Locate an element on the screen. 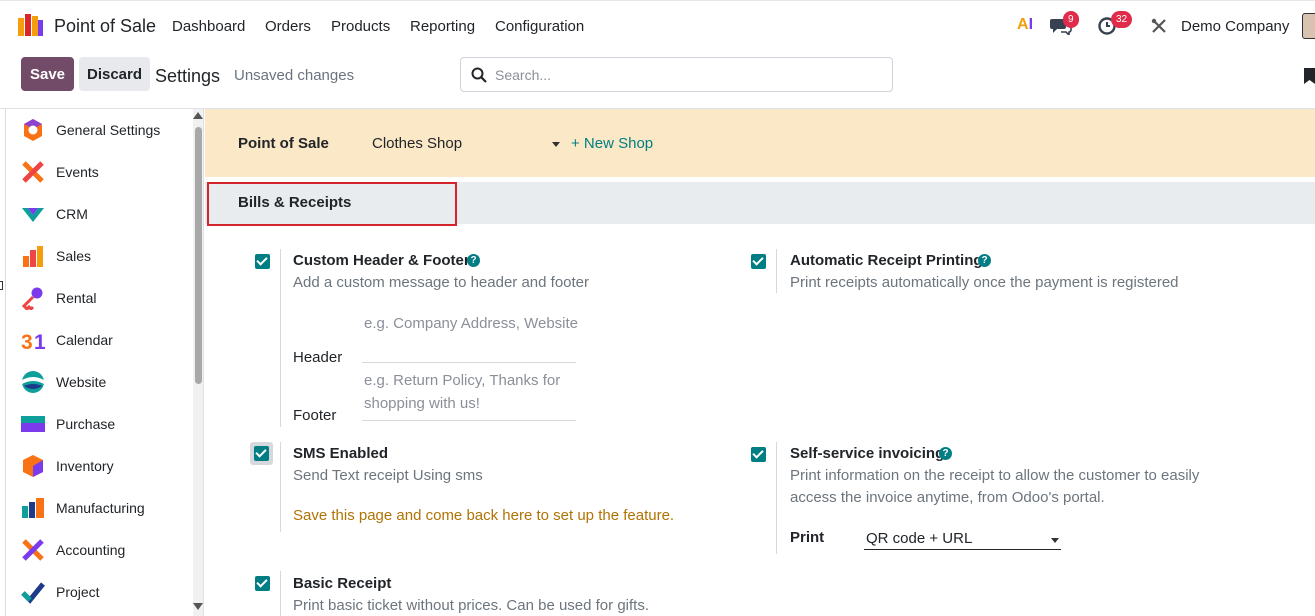  ai-icon: AI is located at coordinates (1025, 25).